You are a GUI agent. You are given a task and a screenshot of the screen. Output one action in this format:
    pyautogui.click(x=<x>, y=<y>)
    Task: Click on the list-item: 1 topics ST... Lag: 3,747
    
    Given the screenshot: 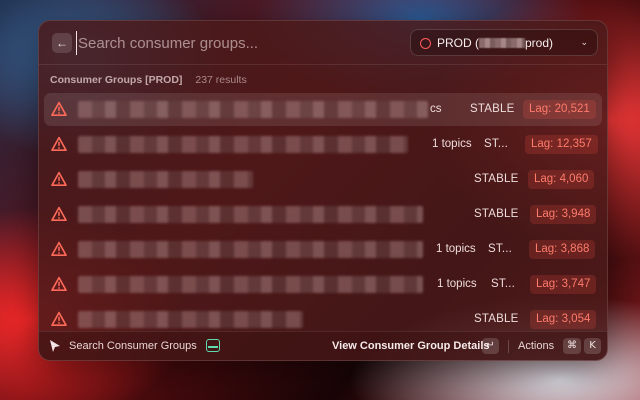 What is the action you would take?
    pyautogui.click(x=323, y=284)
    